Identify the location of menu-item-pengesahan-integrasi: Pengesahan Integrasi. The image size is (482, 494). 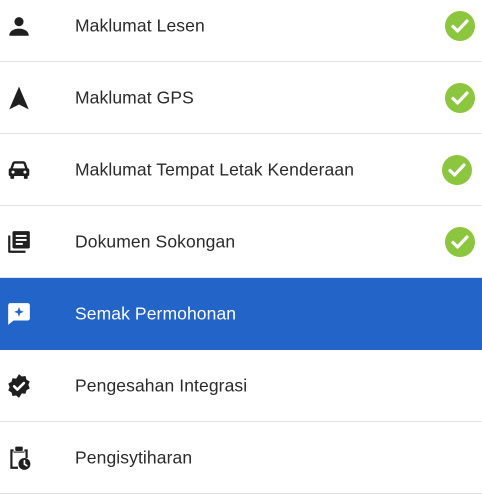
(241, 386).